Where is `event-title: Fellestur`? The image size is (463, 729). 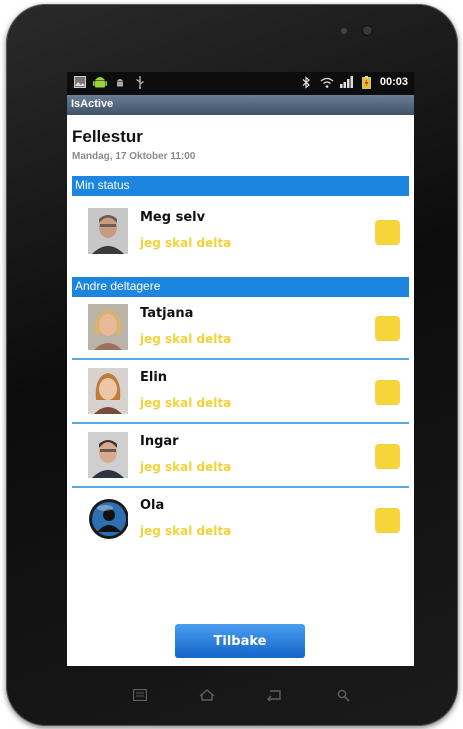
event-title: Fellestur is located at coordinates (107, 136).